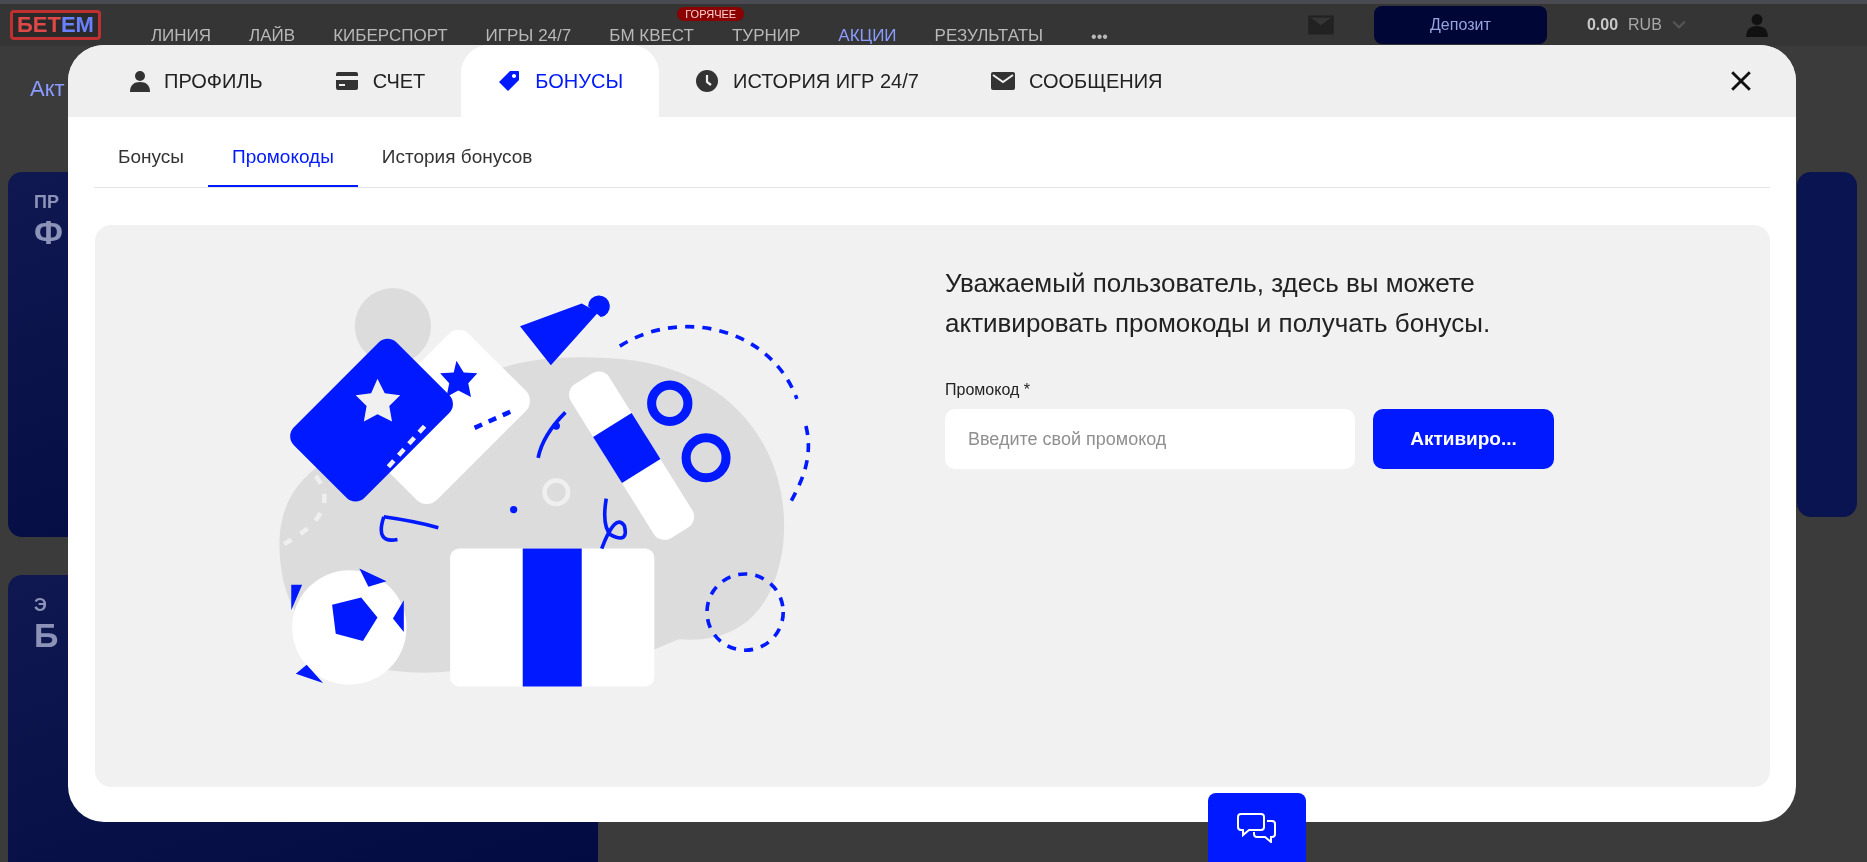 The height and width of the screenshot is (862, 1867). What do you see at coordinates (1645, 25) in the screenshot?
I see `currency: RUB` at bounding box center [1645, 25].